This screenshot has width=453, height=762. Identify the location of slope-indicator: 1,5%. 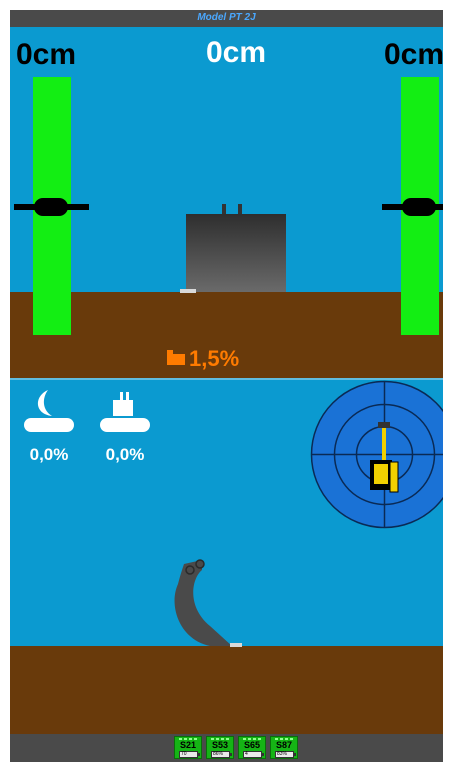
(203, 359).